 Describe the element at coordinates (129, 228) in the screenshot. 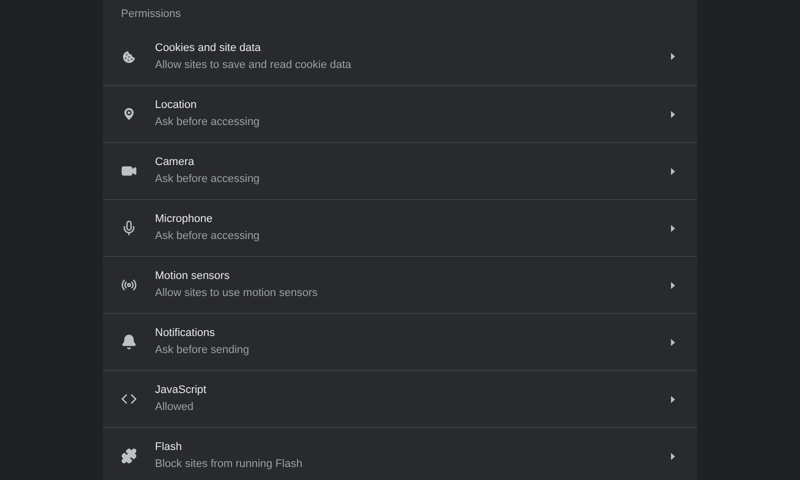

I see `microphone-icon` at that location.